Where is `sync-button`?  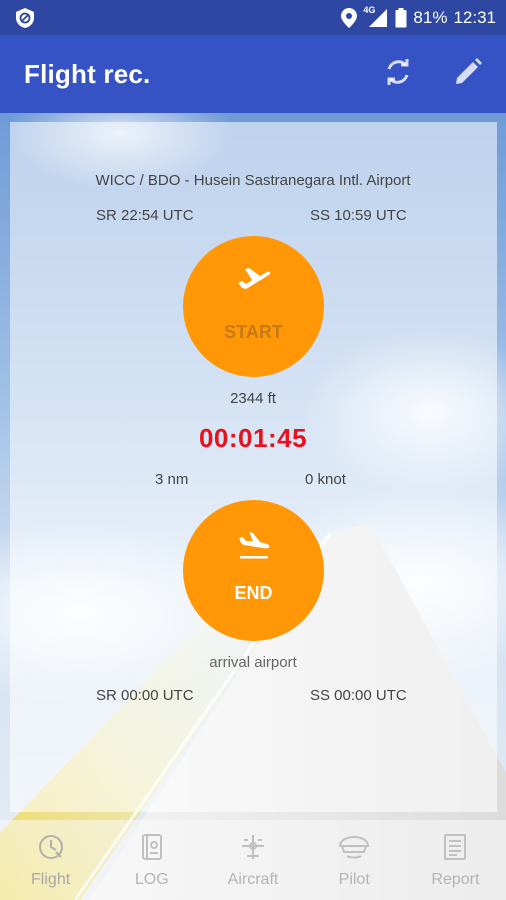 sync-button is located at coordinates (398, 74).